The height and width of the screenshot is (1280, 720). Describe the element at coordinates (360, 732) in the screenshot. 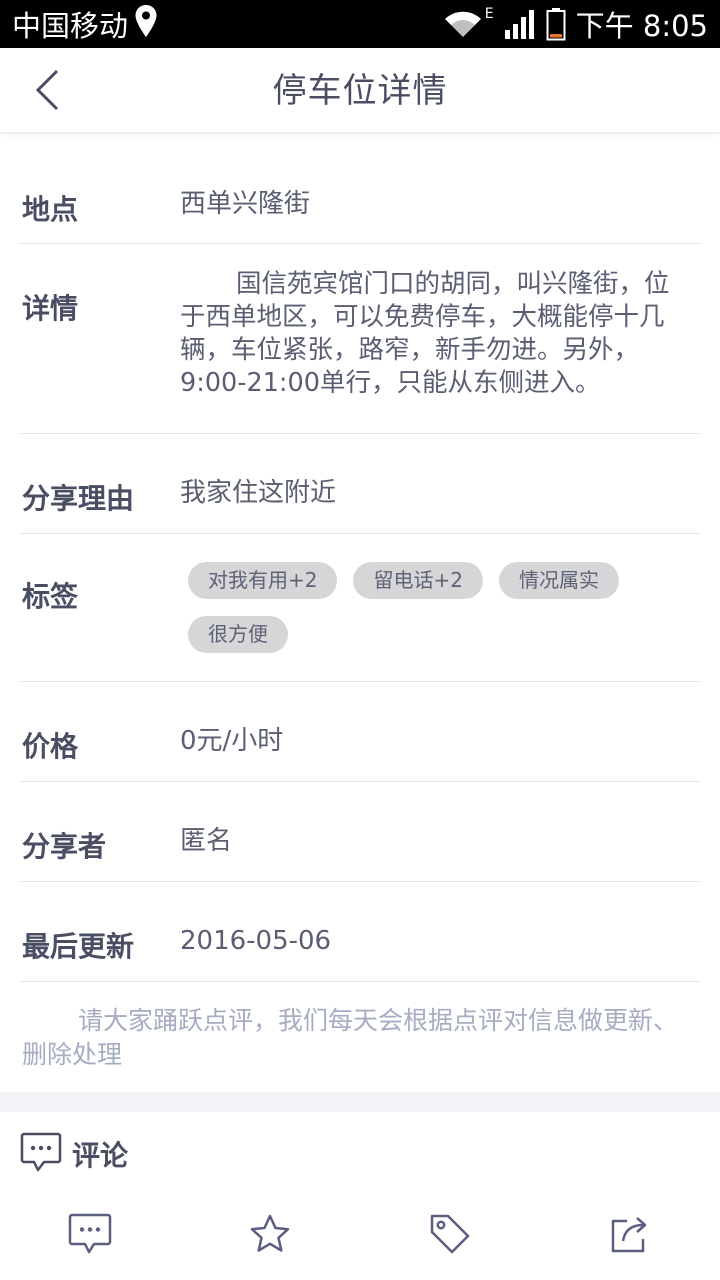

I see `price-row: 价格 0元/小时` at that location.